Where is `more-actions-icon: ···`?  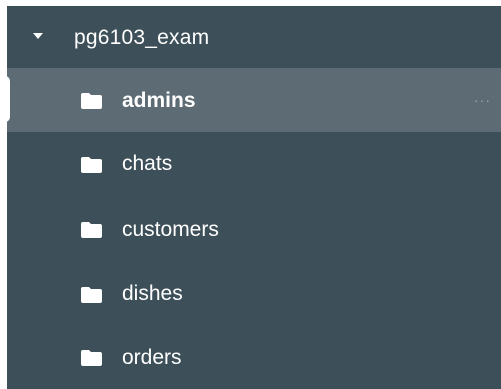
more-actions-icon: ··· is located at coordinates (482, 100).